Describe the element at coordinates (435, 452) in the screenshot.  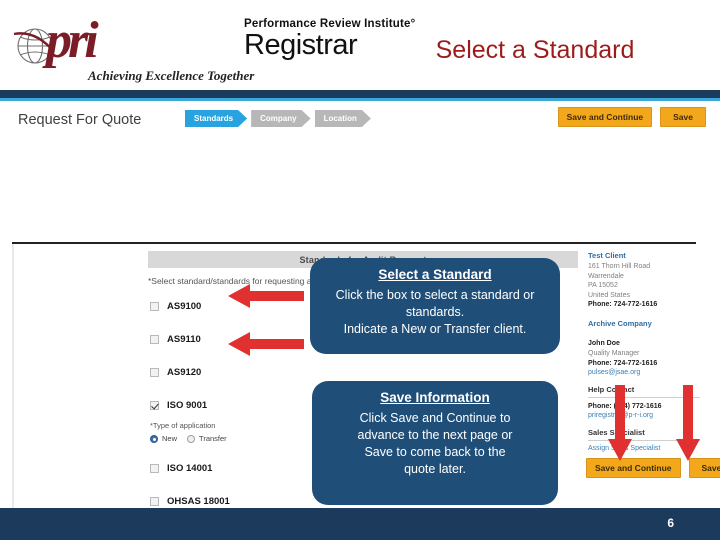
I see `callout-save-line-3: Save to come back to the` at that location.